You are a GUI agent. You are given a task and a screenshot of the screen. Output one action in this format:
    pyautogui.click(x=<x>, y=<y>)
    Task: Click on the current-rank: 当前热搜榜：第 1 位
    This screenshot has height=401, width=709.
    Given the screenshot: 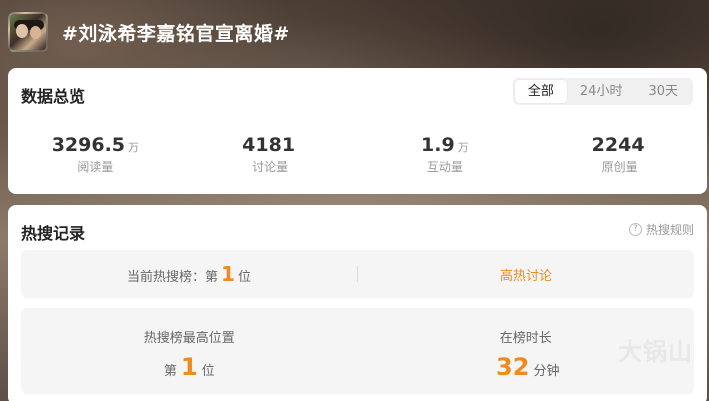 What is the action you would take?
    pyautogui.click(x=189, y=274)
    